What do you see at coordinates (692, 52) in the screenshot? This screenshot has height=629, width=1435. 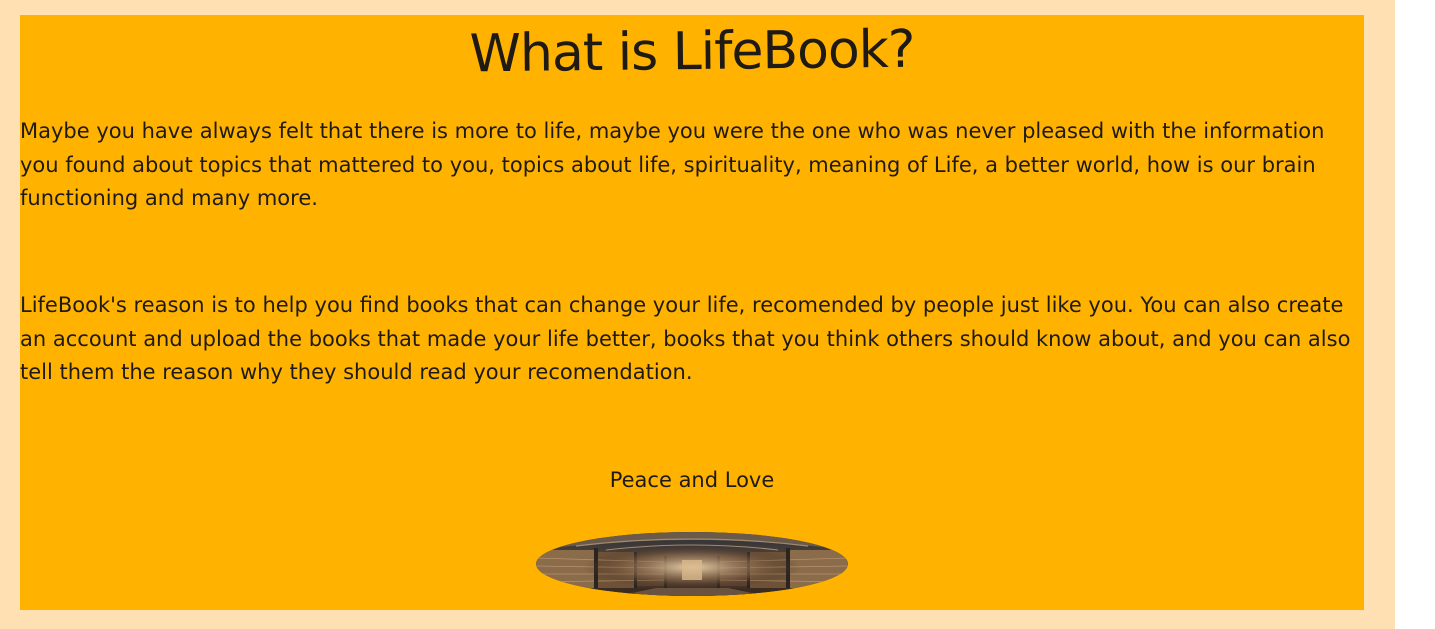 I see `page-title: What is LifeBook?` at bounding box center [692, 52].